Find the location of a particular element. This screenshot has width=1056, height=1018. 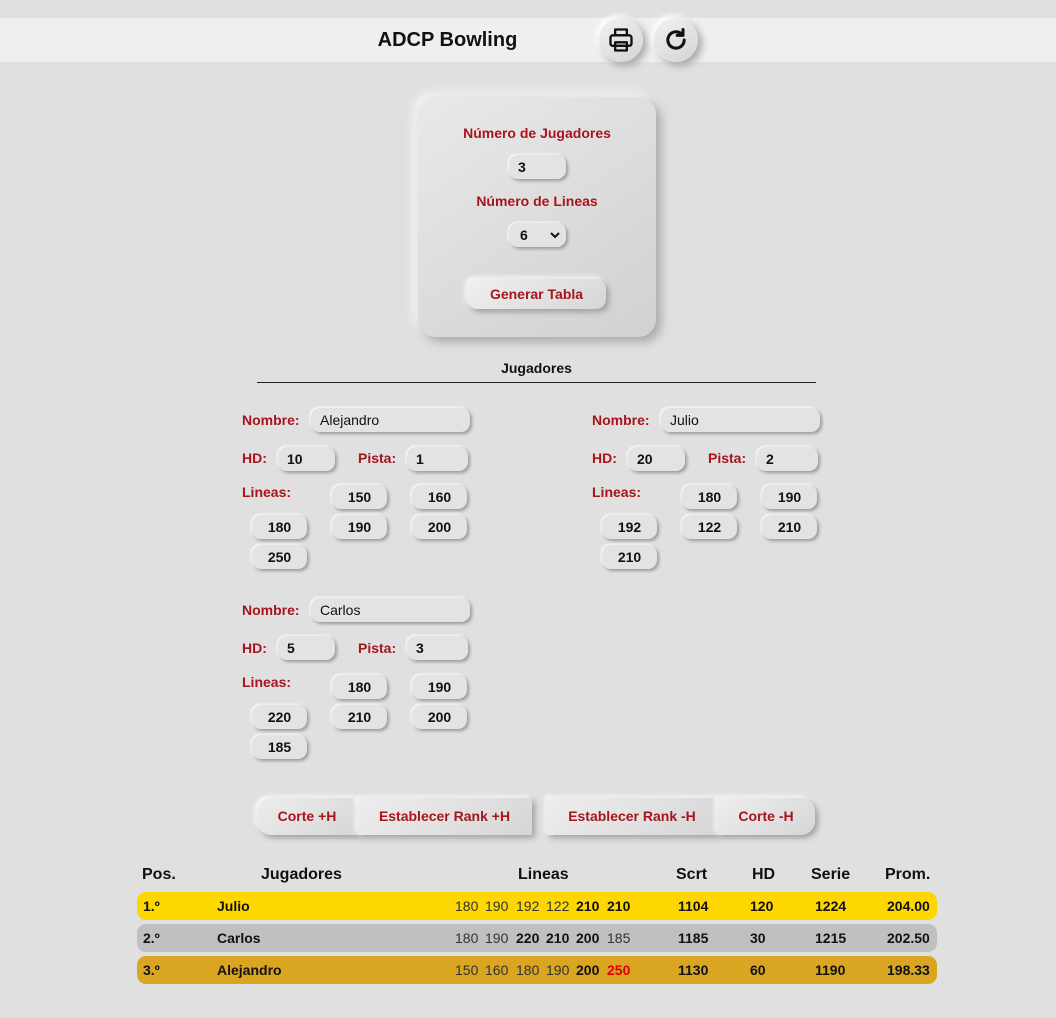

row-hd: 60 is located at coordinates (758, 970).